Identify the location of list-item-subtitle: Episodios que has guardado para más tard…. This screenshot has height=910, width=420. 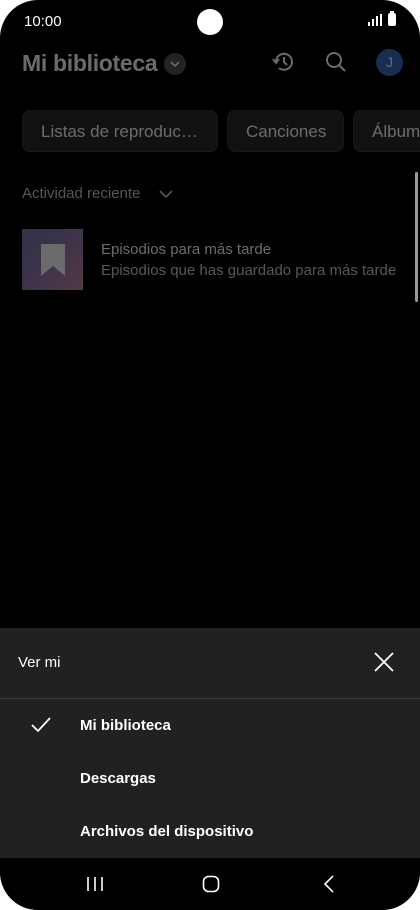
(249, 270).